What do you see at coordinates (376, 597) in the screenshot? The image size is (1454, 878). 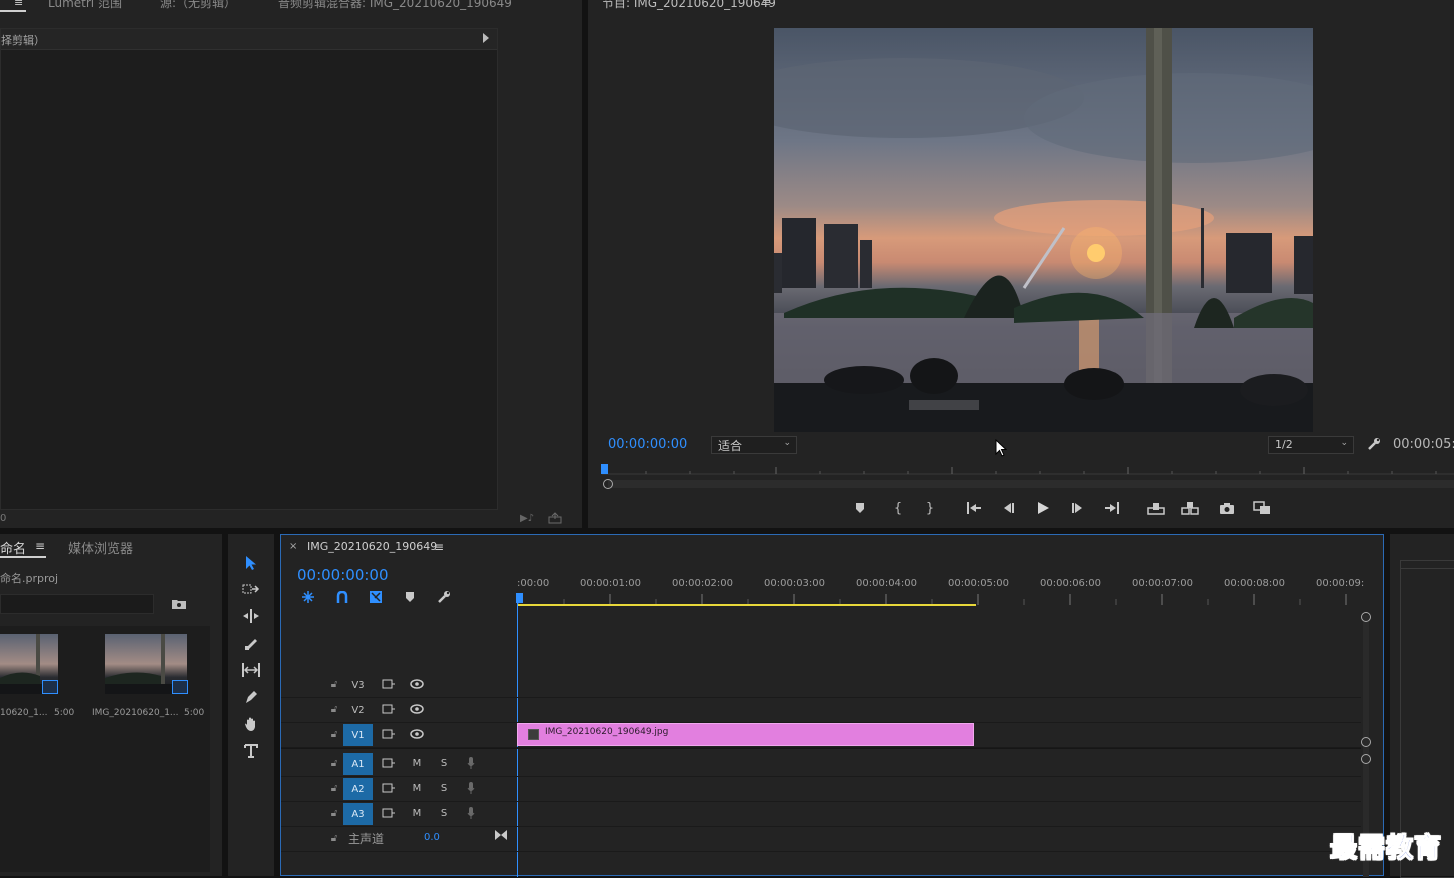 I see `linked-selection-icon` at bounding box center [376, 597].